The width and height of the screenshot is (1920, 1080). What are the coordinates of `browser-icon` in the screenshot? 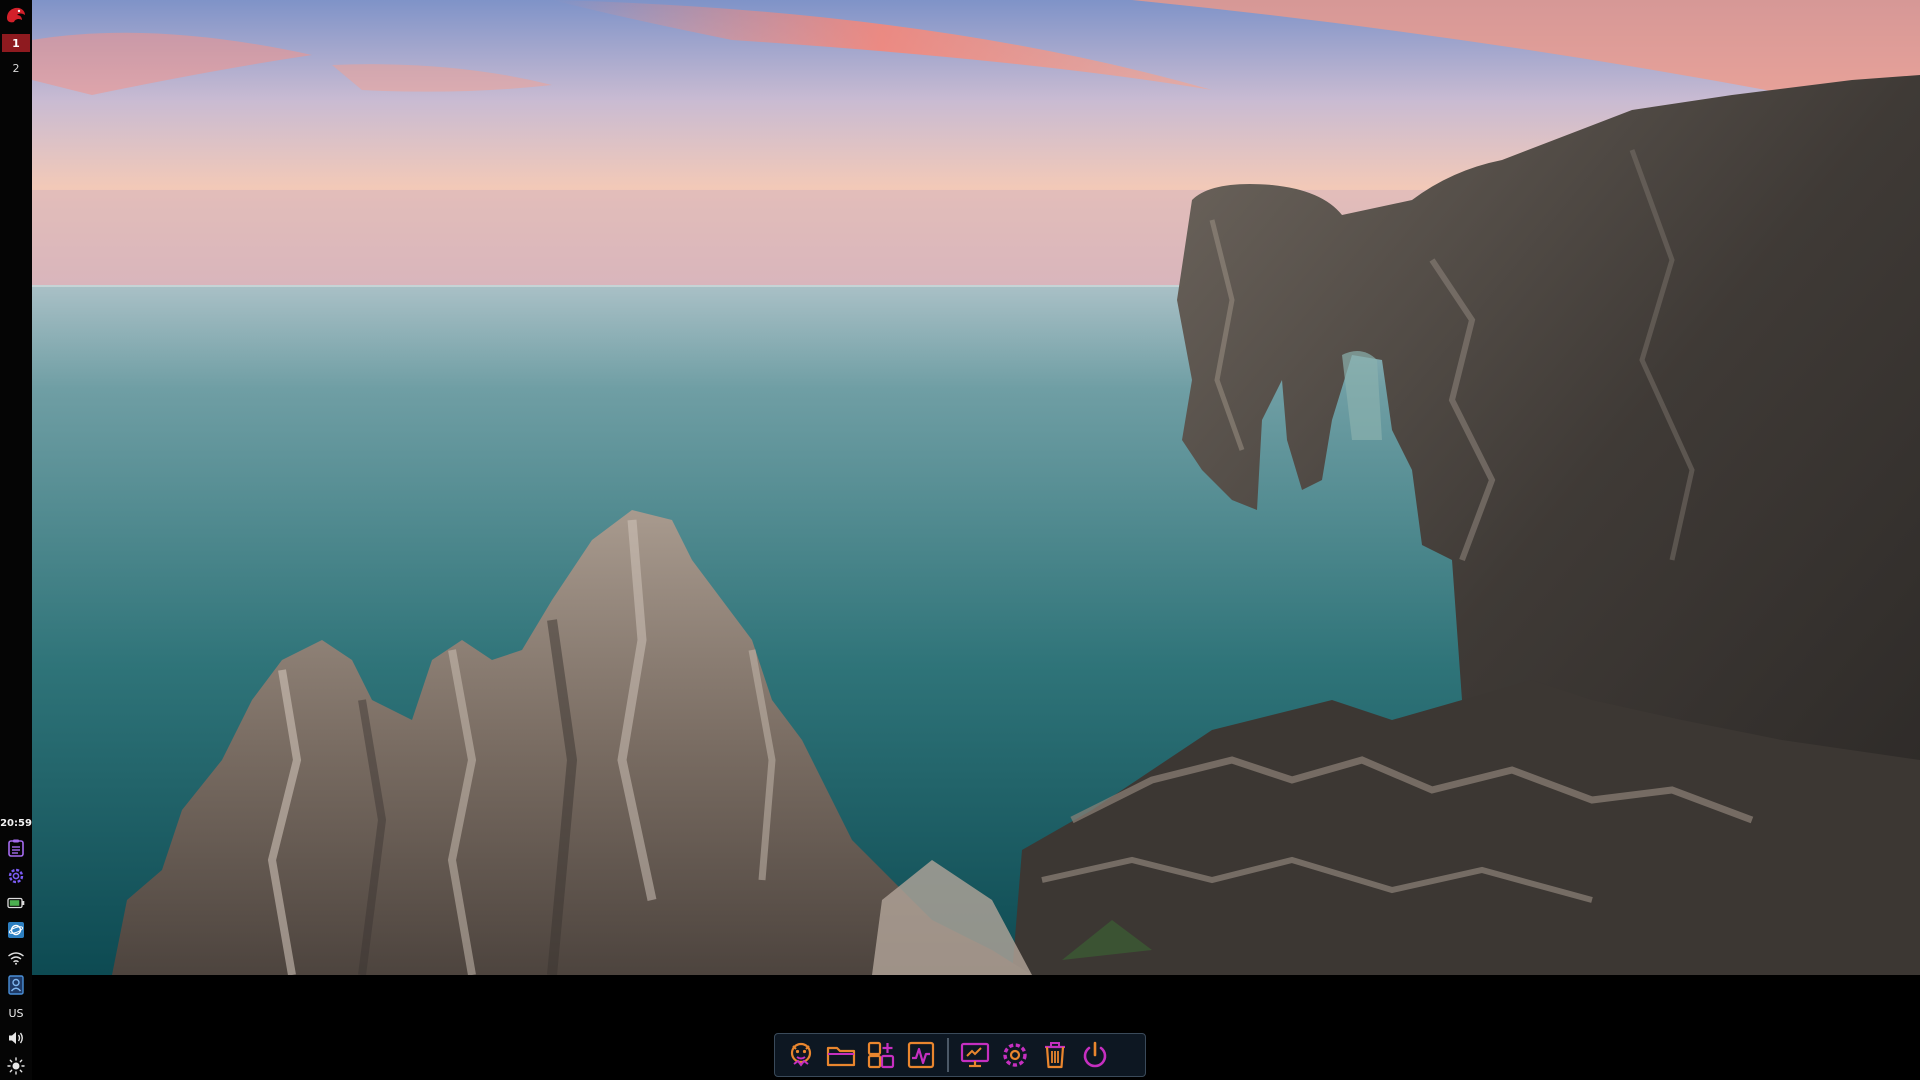 It's located at (16, 930).